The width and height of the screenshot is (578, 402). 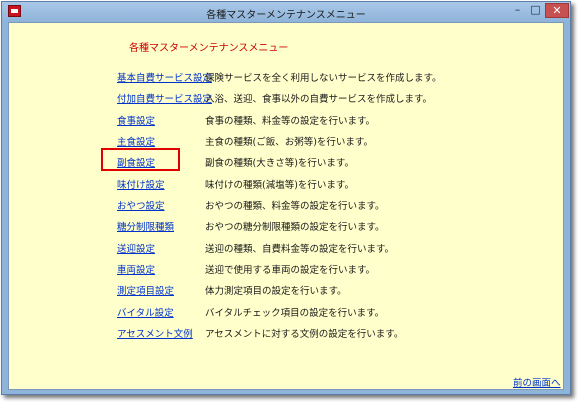 What do you see at coordinates (145, 312) in the screenshot?
I see `menu-link-vital-settings: バイタル設定` at bounding box center [145, 312].